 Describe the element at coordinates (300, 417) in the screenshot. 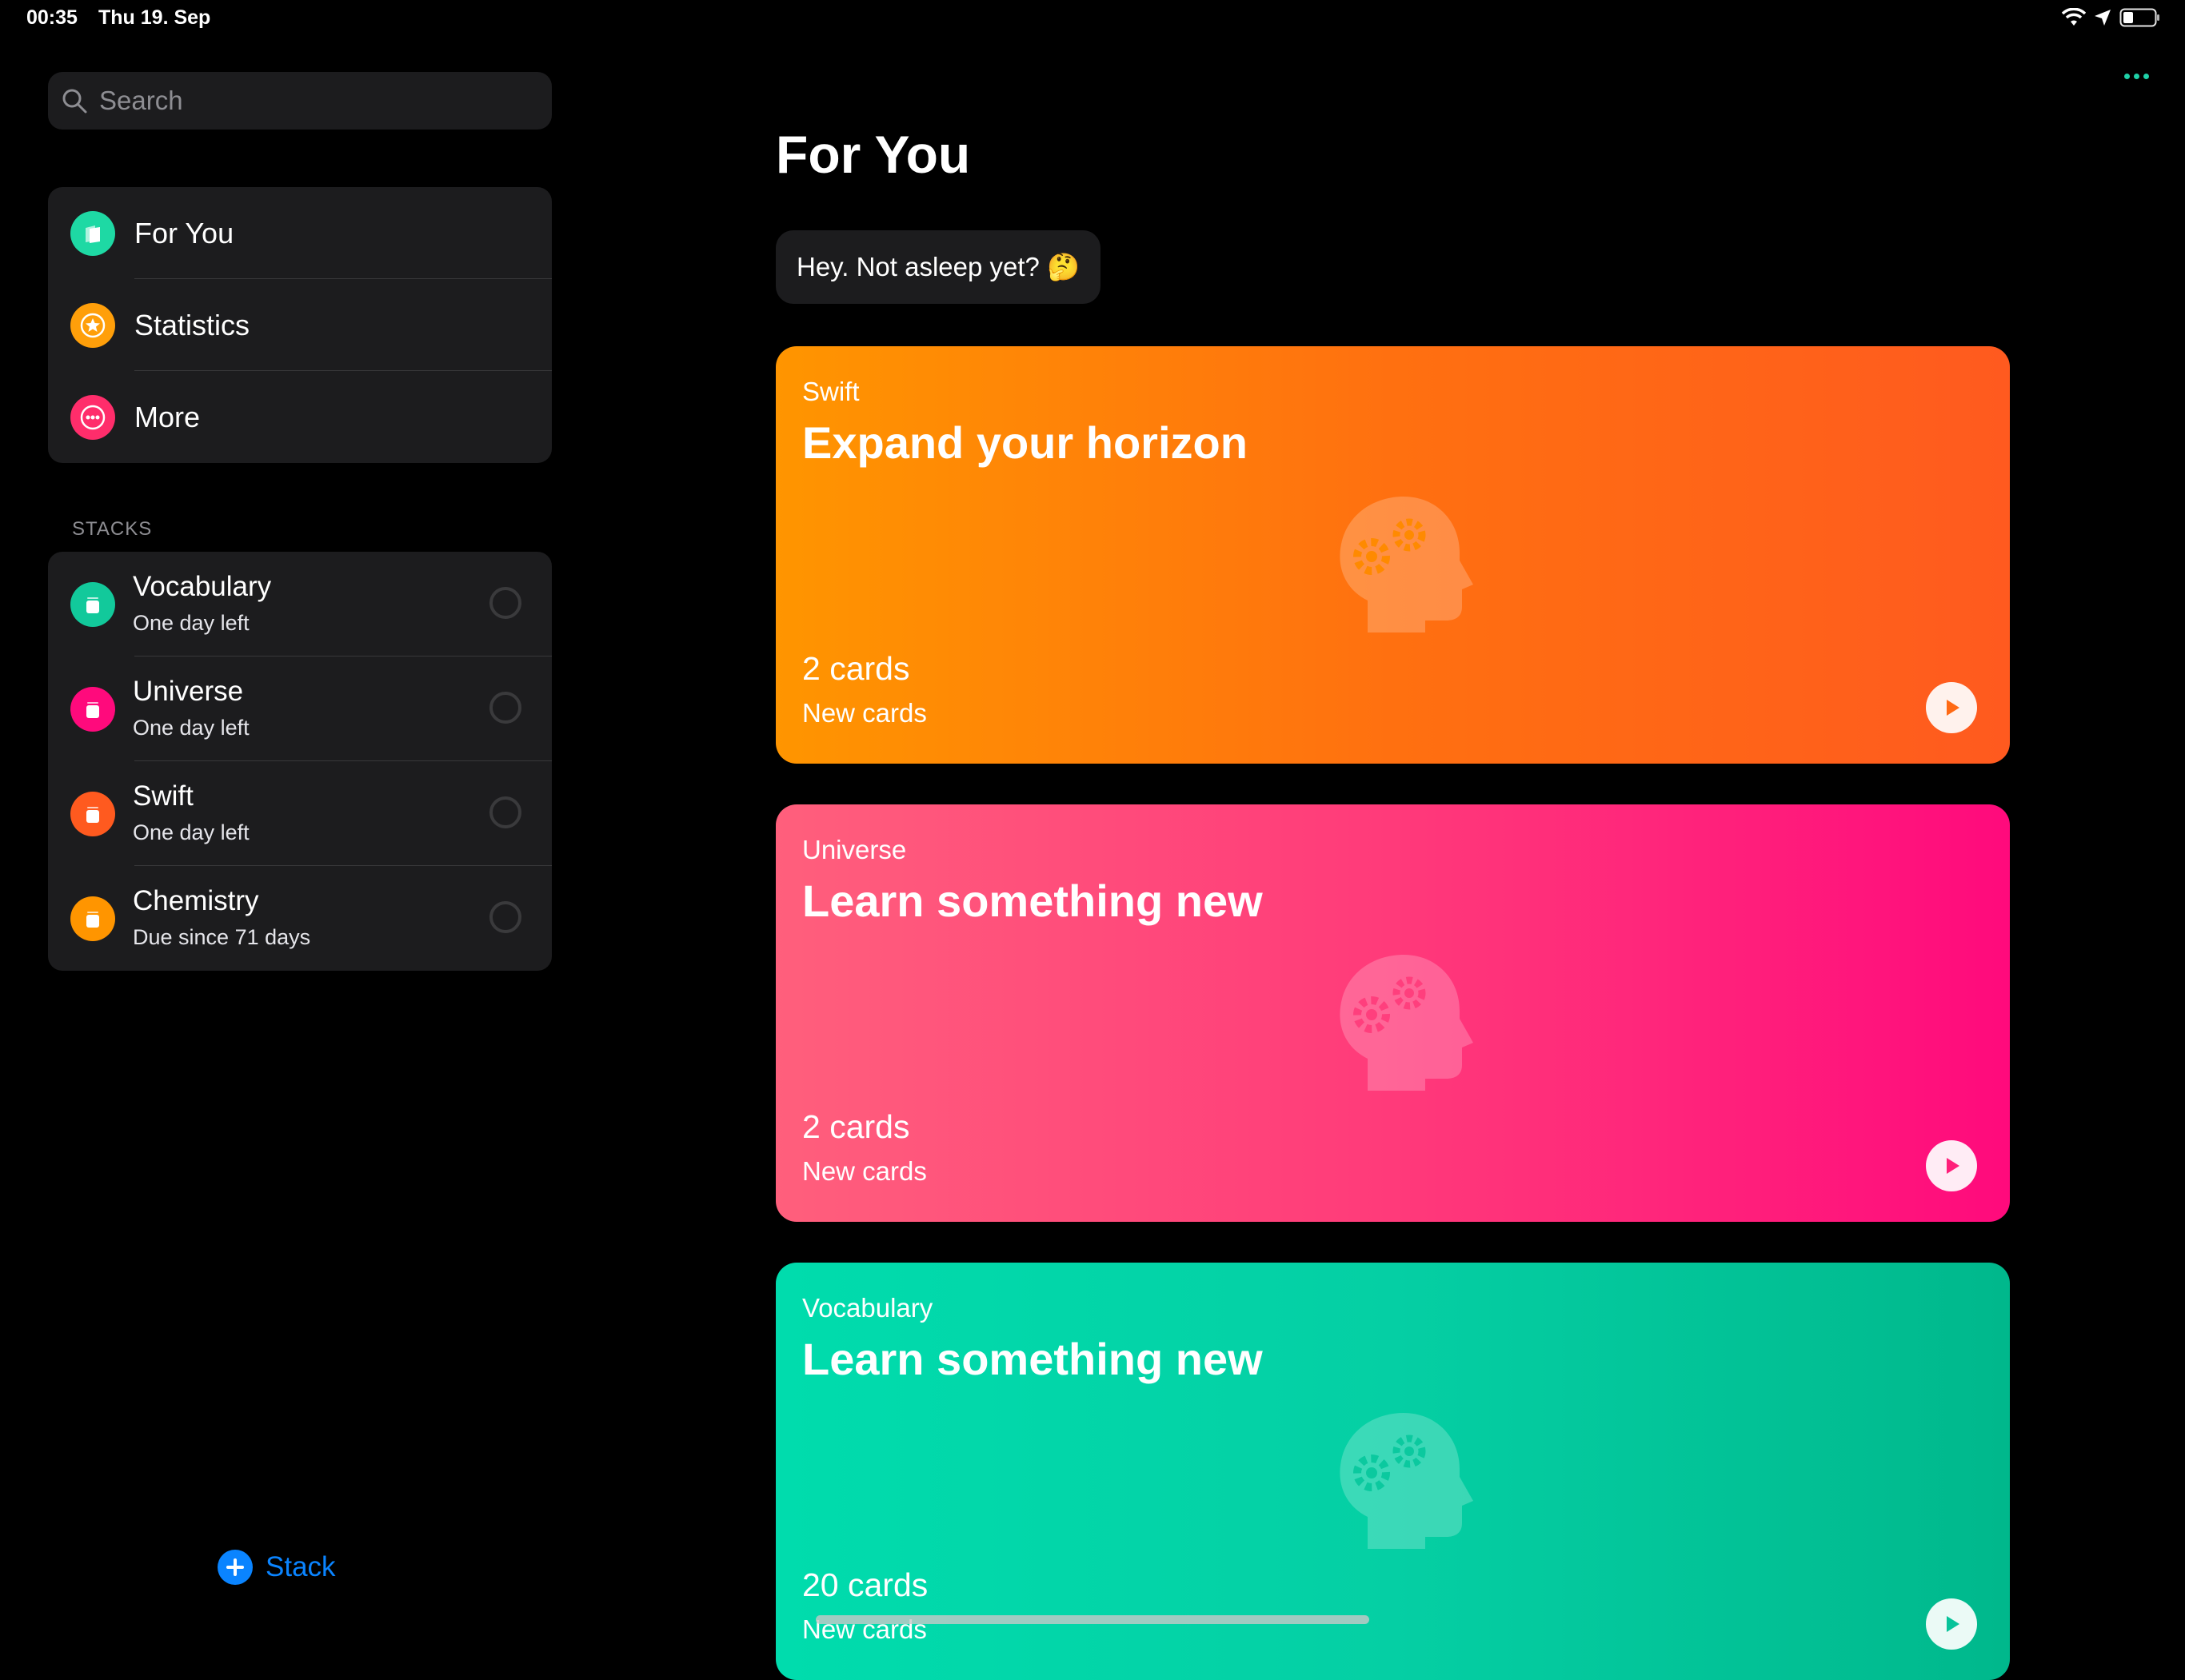

I see `nav-item-more: More` at that location.